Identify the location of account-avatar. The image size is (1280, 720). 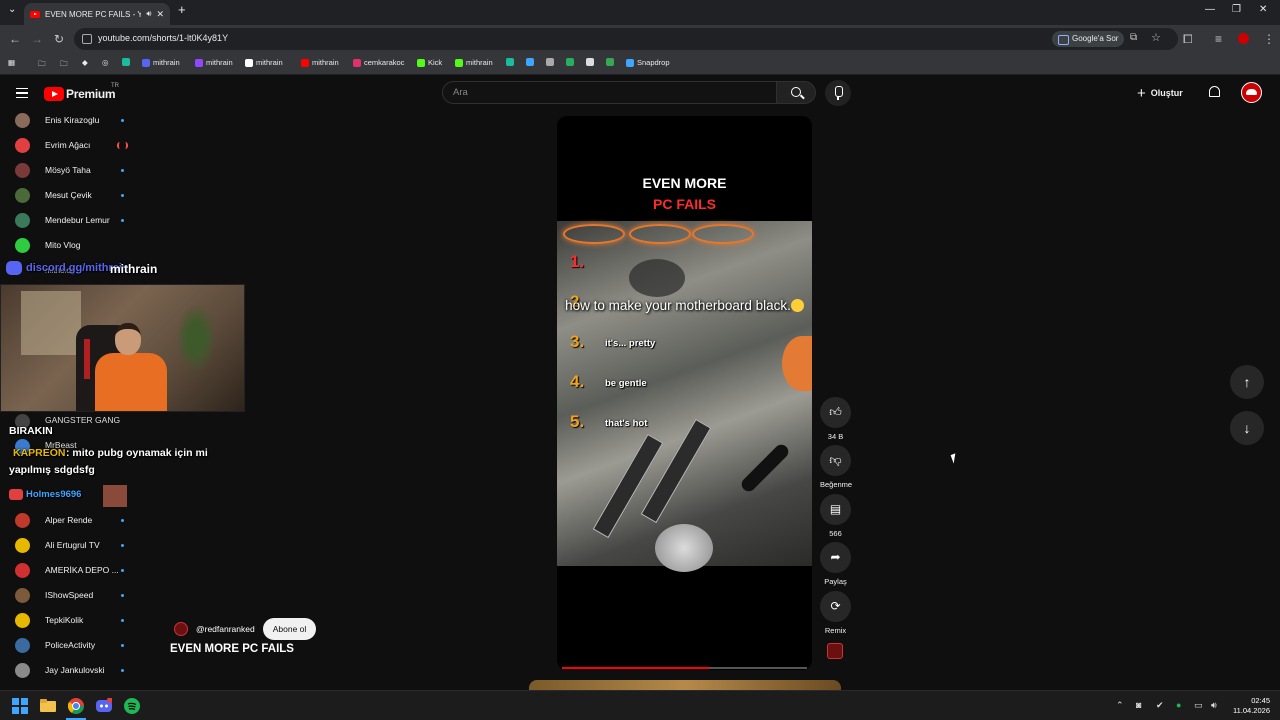
(1251, 92).